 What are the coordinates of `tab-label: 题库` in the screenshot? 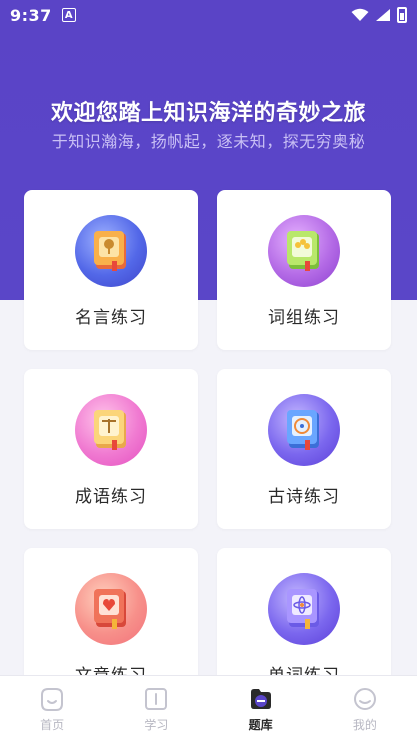 It's located at (260, 725).